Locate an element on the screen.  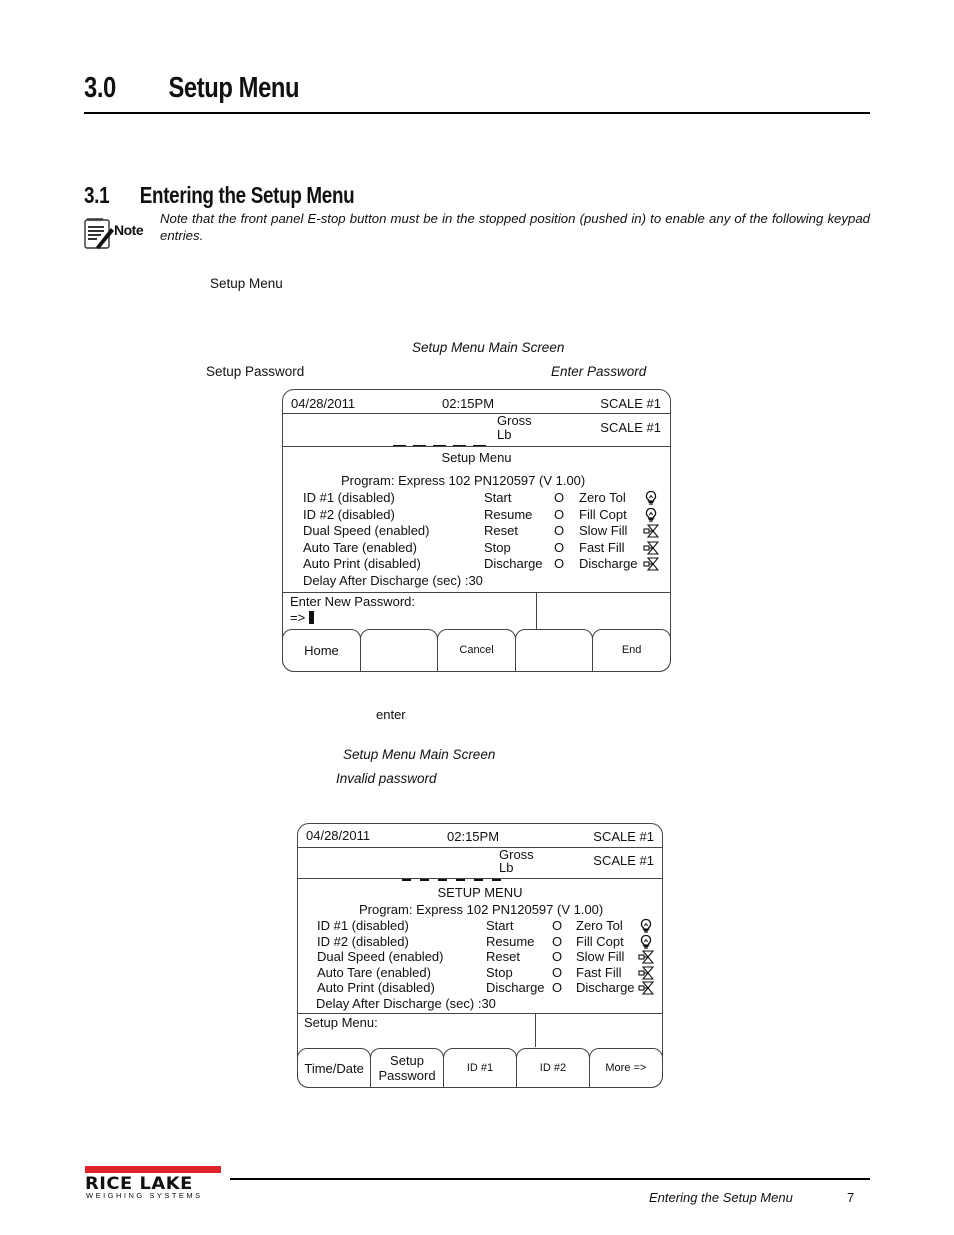
bulb-icon is located at coordinates (651, 515).